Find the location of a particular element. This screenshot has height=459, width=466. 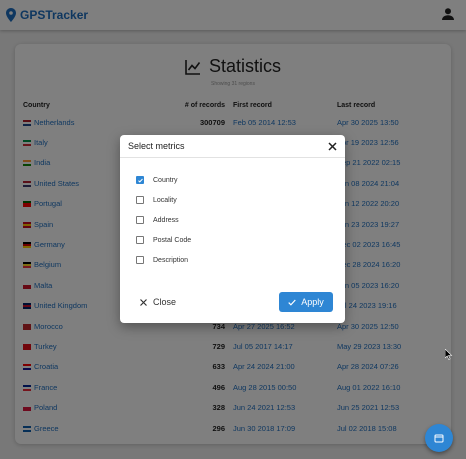

metric-option-label: Country is located at coordinates (165, 180).